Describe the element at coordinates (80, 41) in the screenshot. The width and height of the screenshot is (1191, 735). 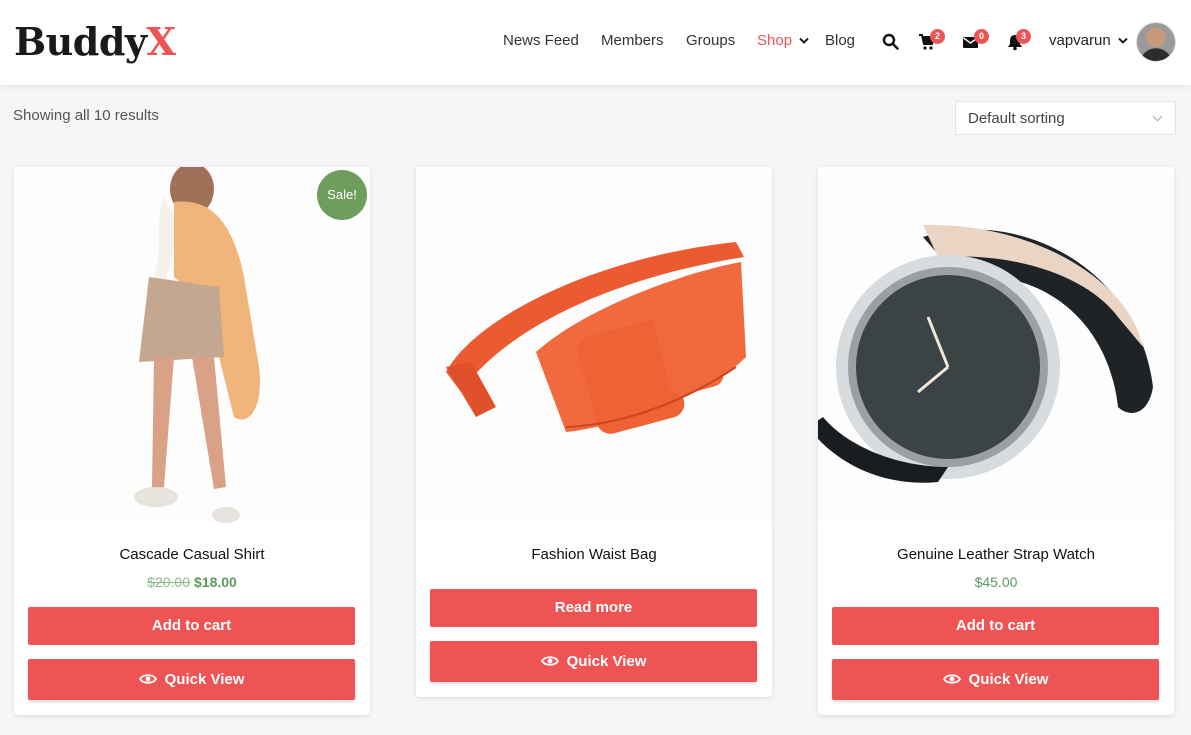
I see `logo-text: Buddy` at that location.